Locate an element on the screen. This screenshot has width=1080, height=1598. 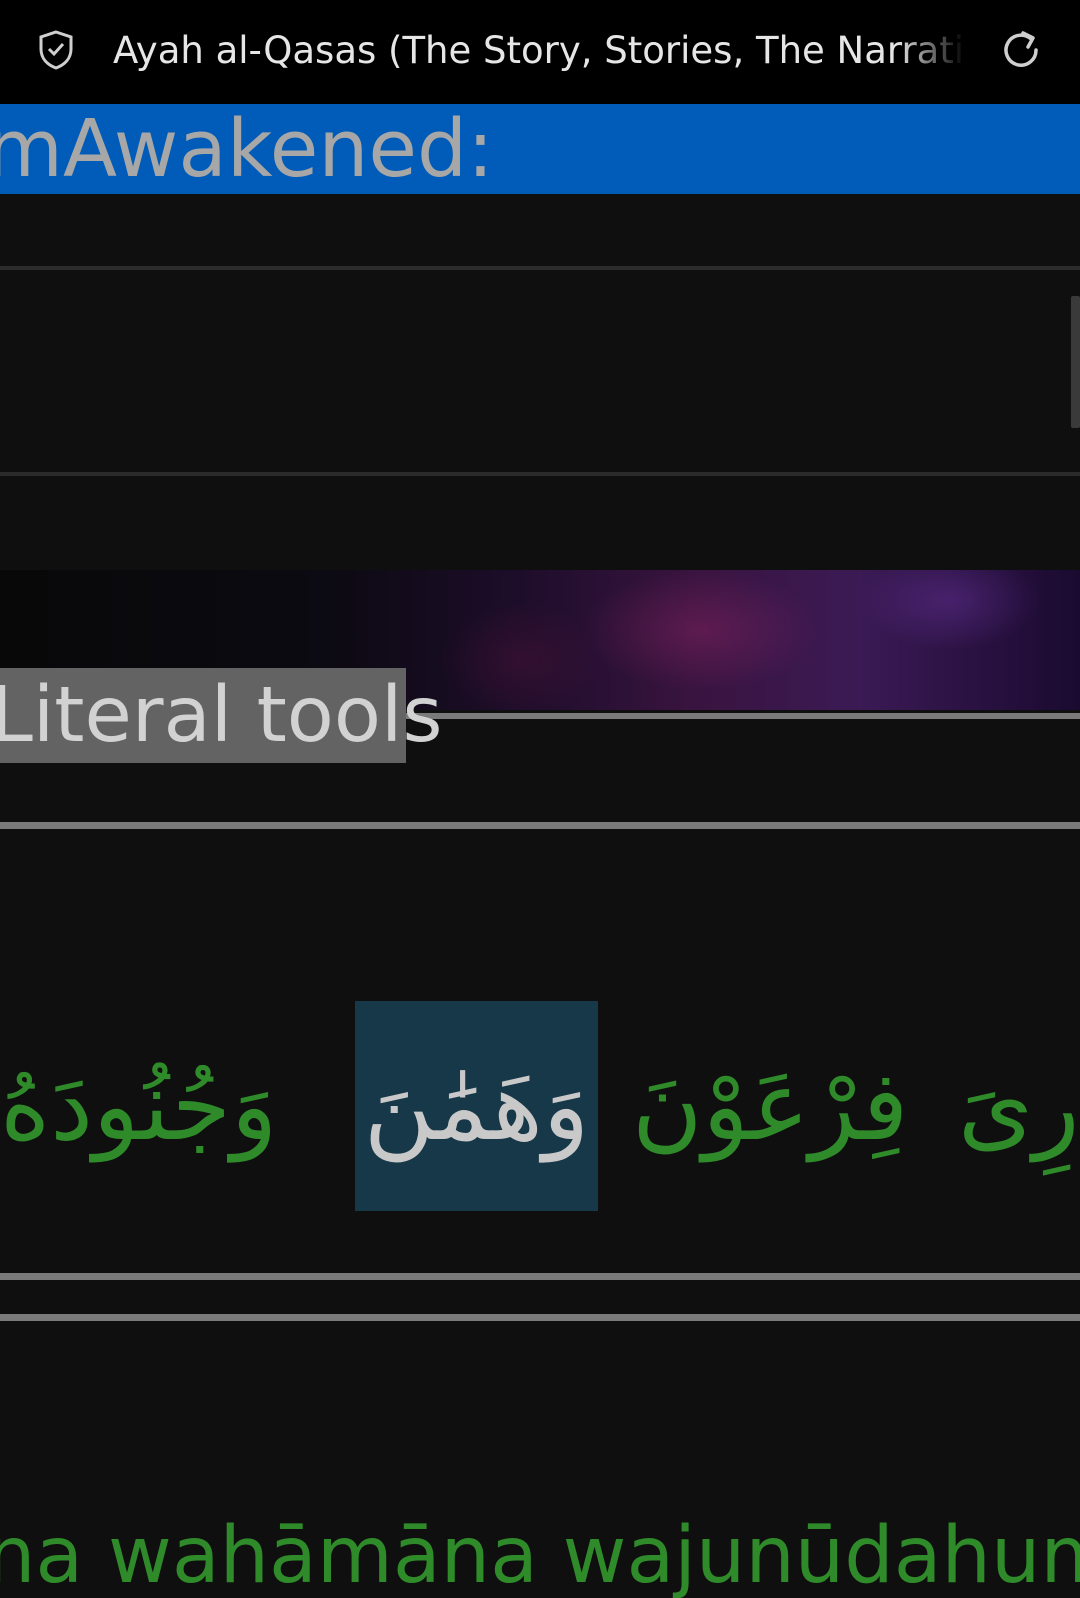
shield-check-icon is located at coordinates (56, 50).